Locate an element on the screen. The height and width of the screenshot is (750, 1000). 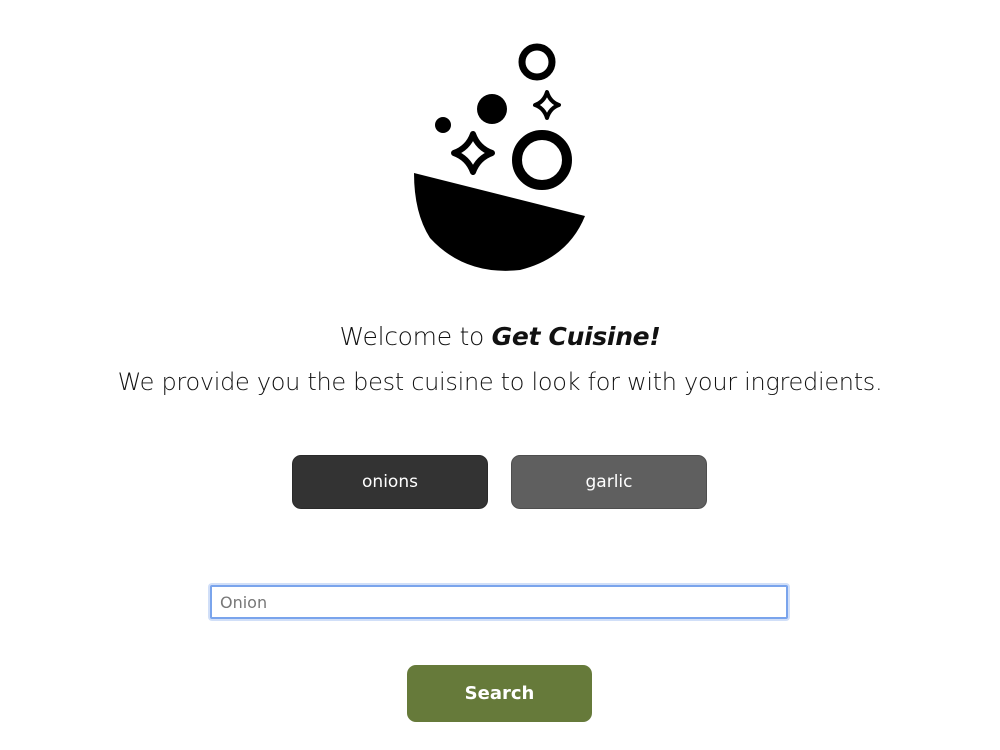
ingredient-chip-label: onions is located at coordinates (390, 482).